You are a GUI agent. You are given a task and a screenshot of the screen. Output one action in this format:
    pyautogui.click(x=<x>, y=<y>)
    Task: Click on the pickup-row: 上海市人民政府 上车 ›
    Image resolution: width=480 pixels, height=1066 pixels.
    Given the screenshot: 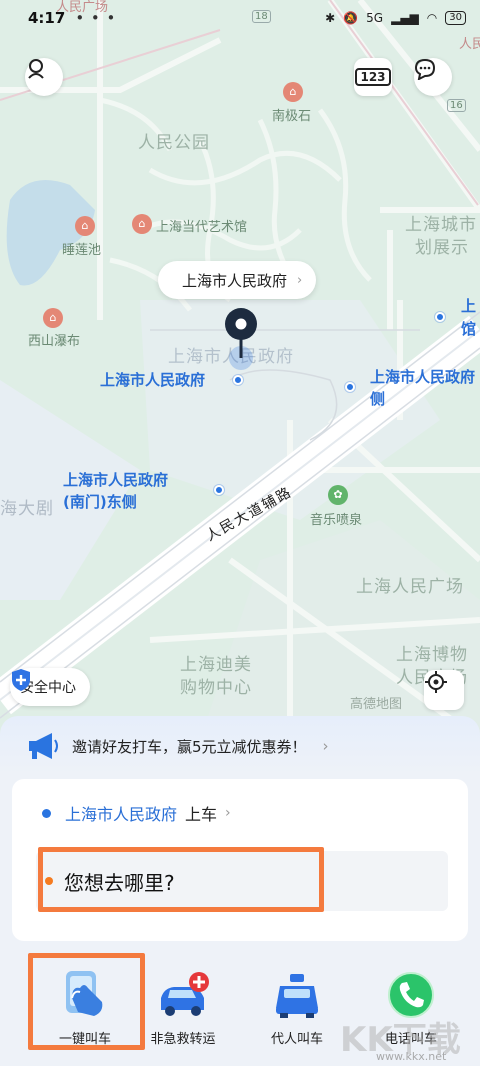 What is the action you would take?
    pyautogui.click(x=136, y=813)
    